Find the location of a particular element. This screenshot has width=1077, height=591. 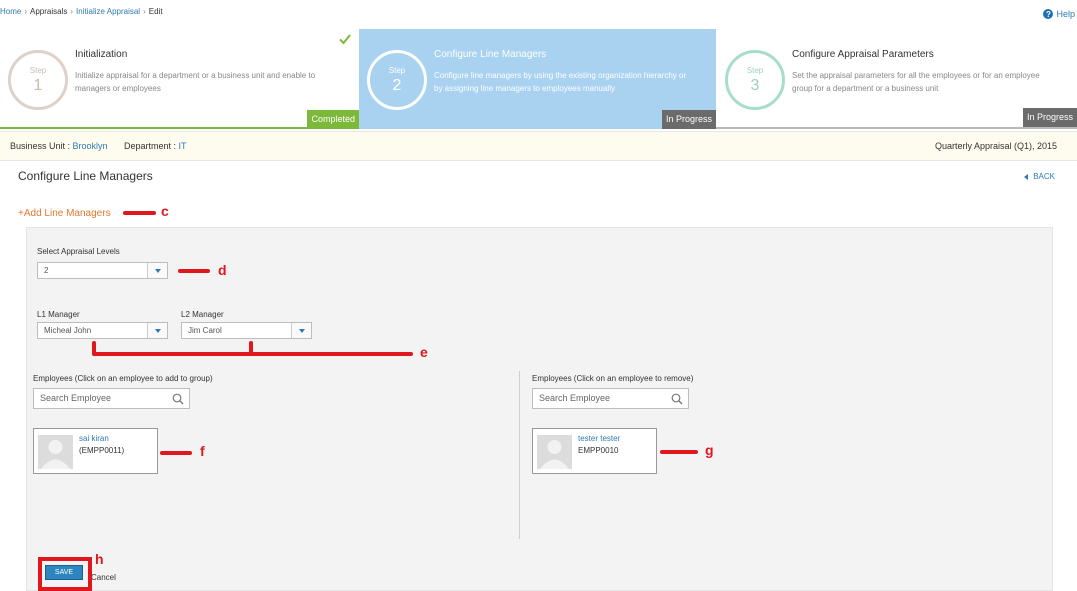

l1-manager-value: Micheal John is located at coordinates (68, 330).